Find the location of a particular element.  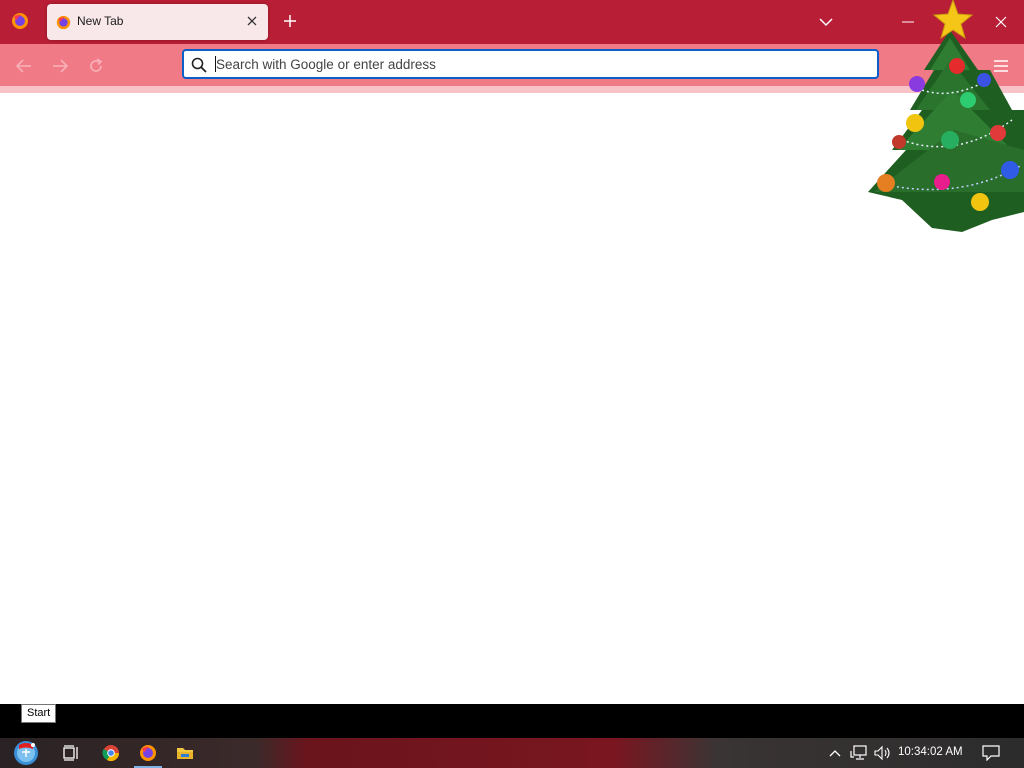

notification-icon is located at coordinates (991, 753).